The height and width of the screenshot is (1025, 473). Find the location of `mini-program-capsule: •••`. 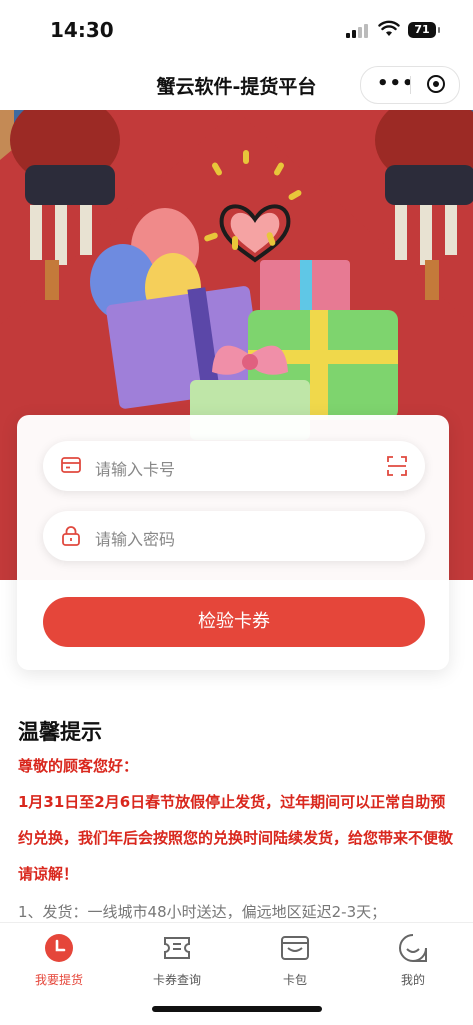

mini-program-capsule: ••• is located at coordinates (410, 85).